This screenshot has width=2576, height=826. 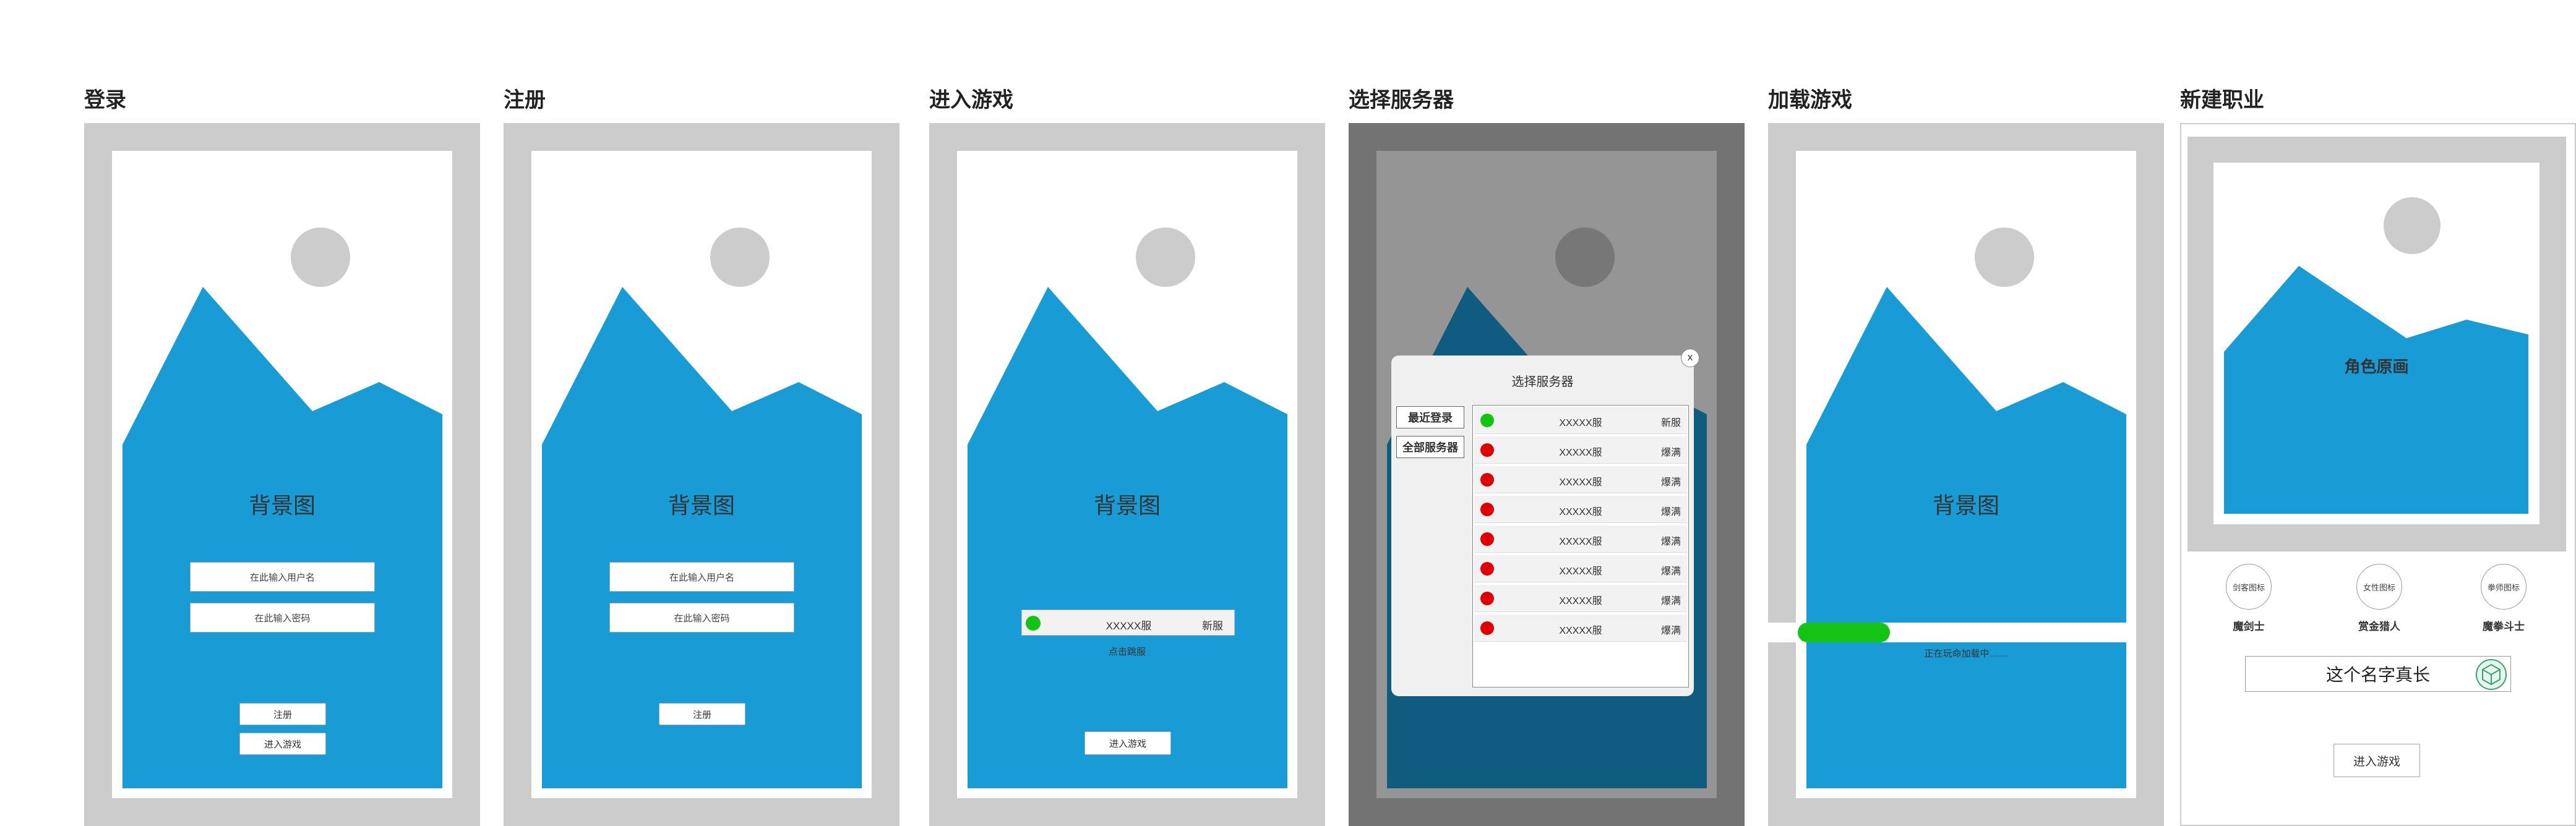 What do you see at coordinates (1430, 417) in the screenshot?
I see `tab-recent-login: 最近登录` at bounding box center [1430, 417].